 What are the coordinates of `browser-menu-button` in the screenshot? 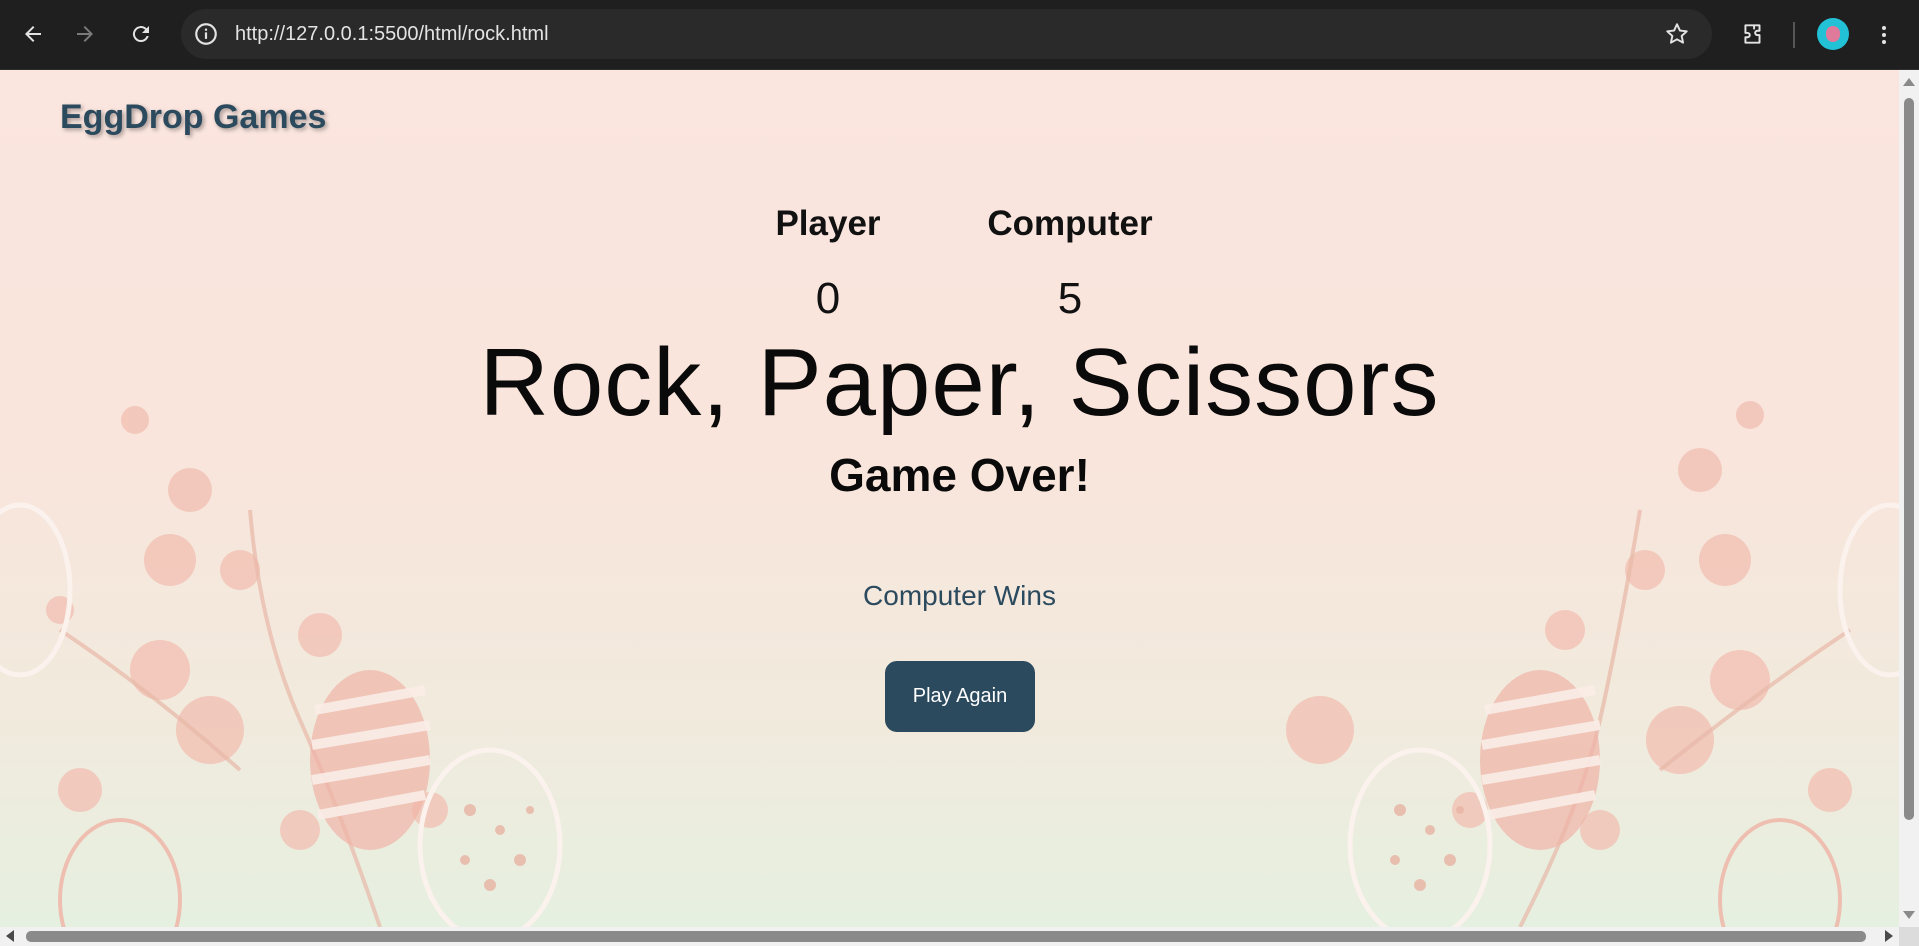 It's located at (1884, 35).